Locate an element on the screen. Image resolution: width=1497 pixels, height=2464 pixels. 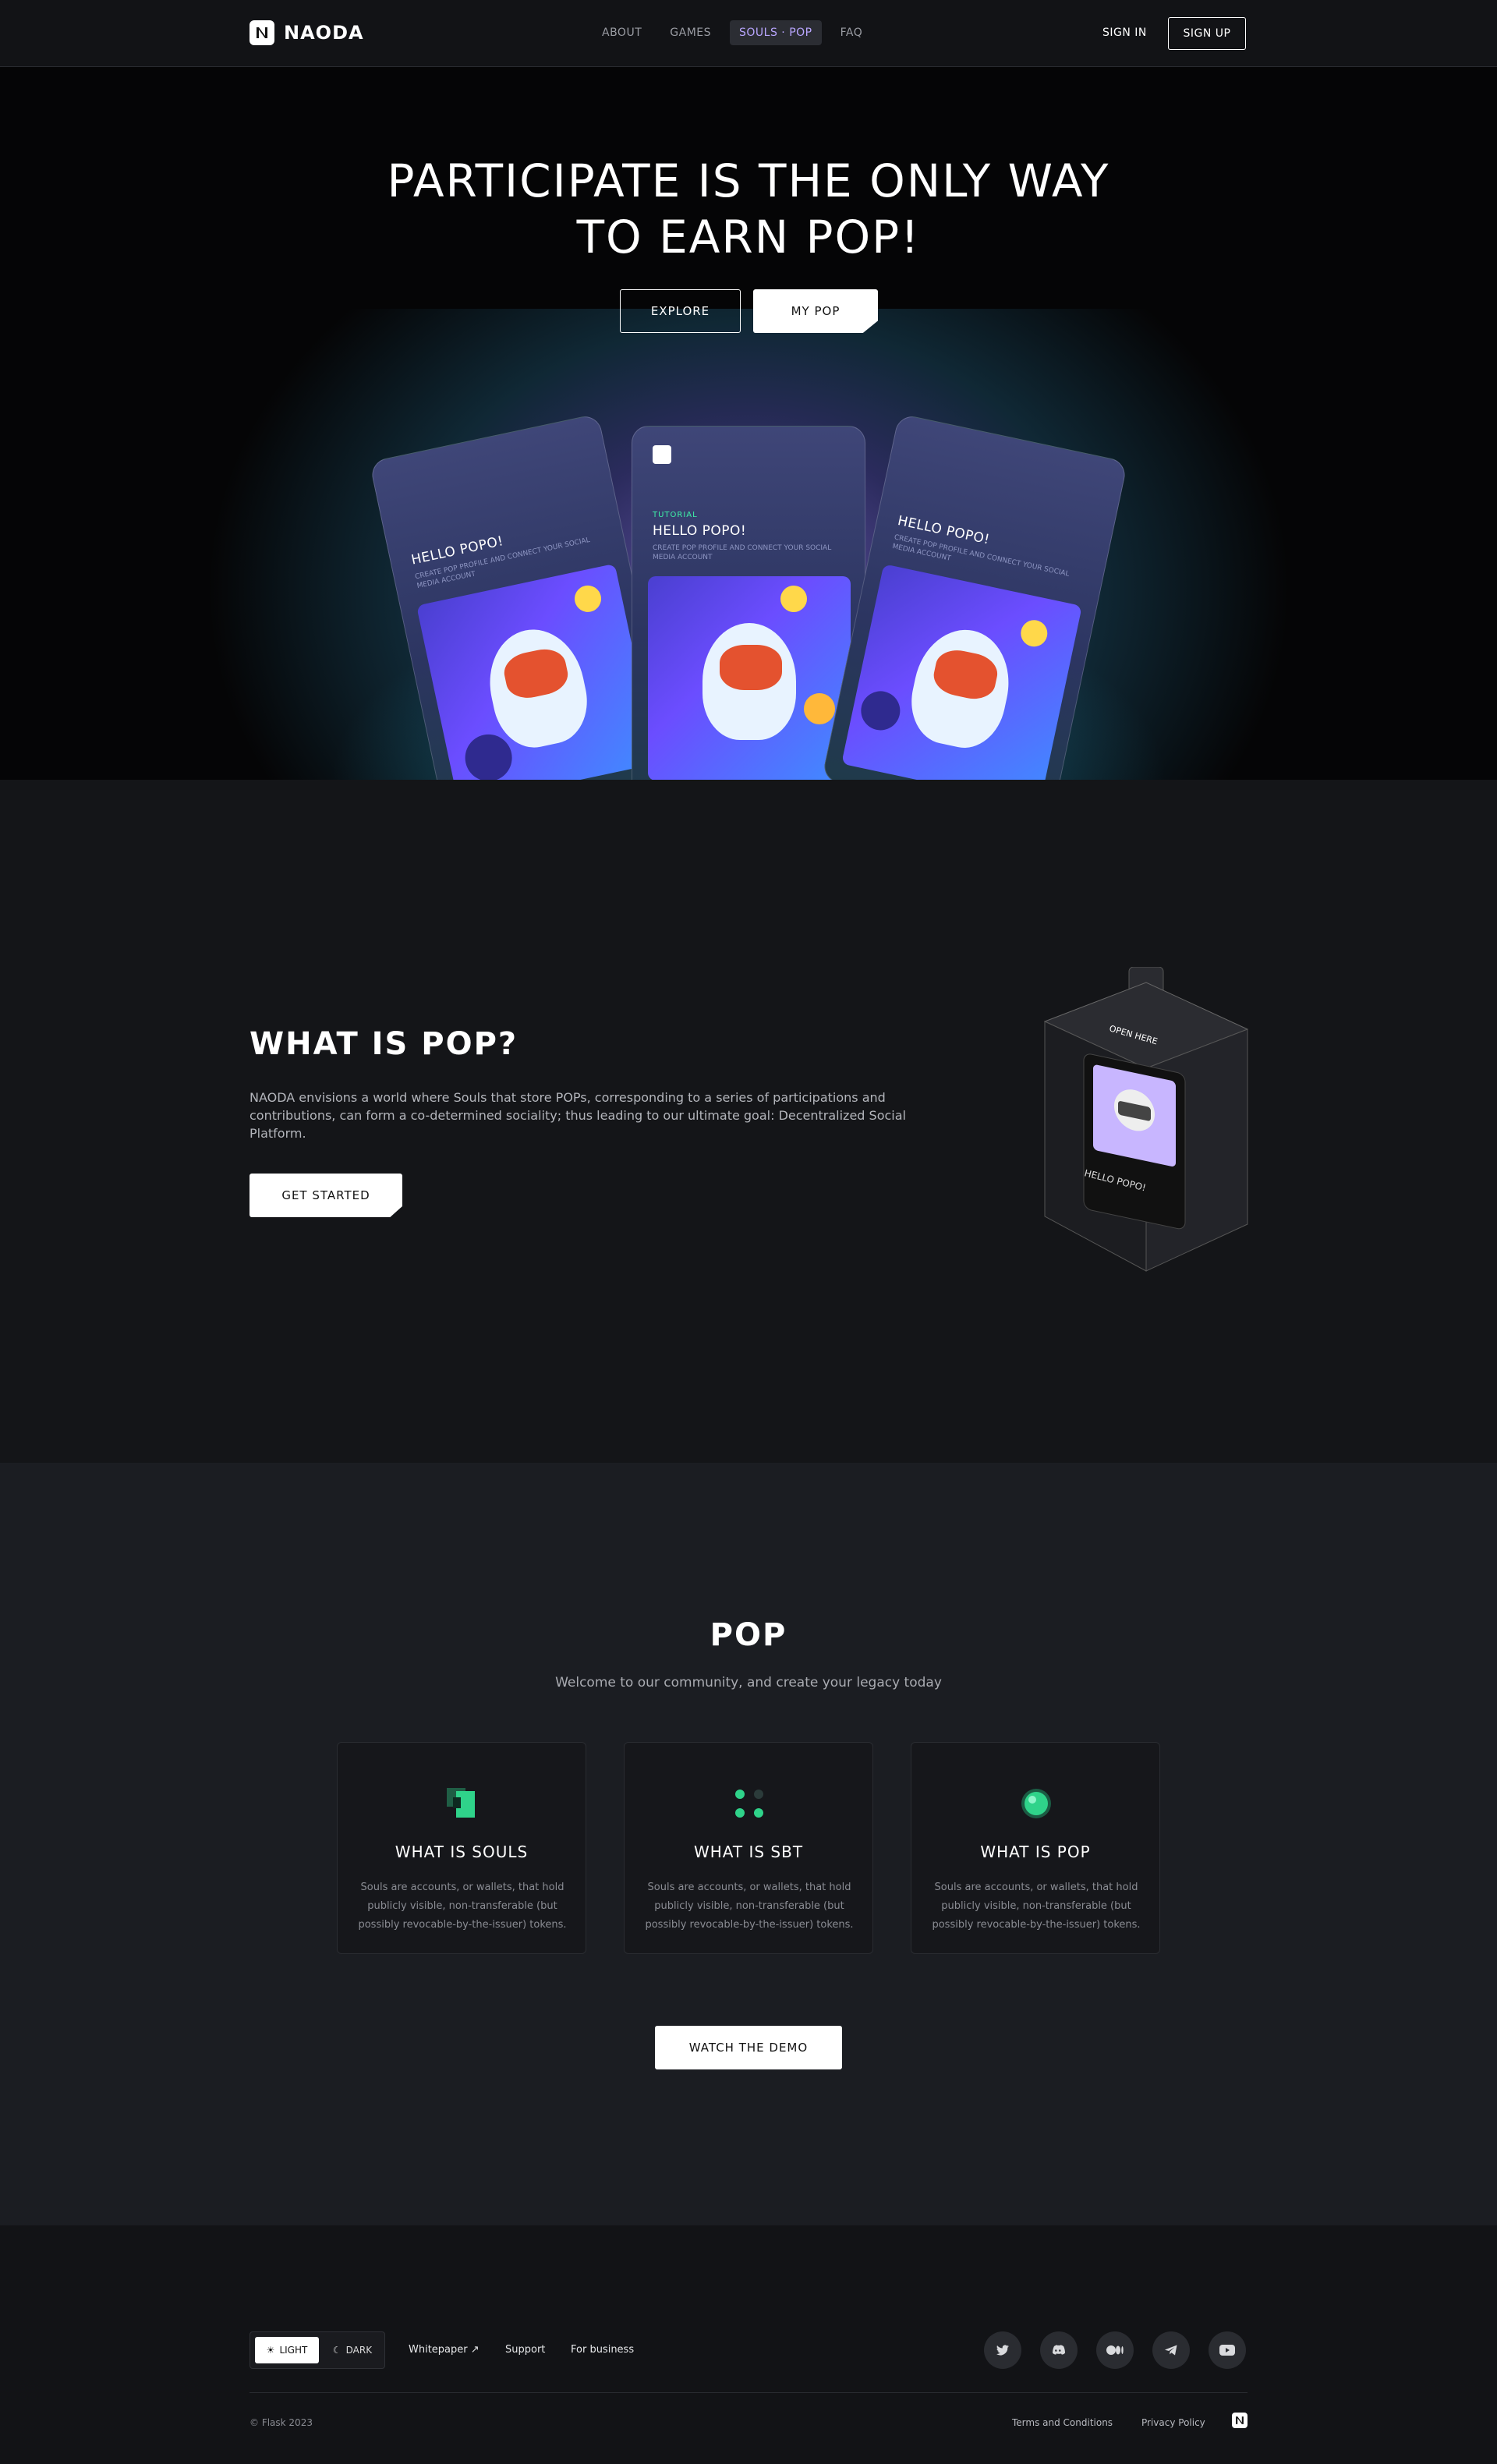
sign-in-link: SIGN IN is located at coordinates (1124, 33).